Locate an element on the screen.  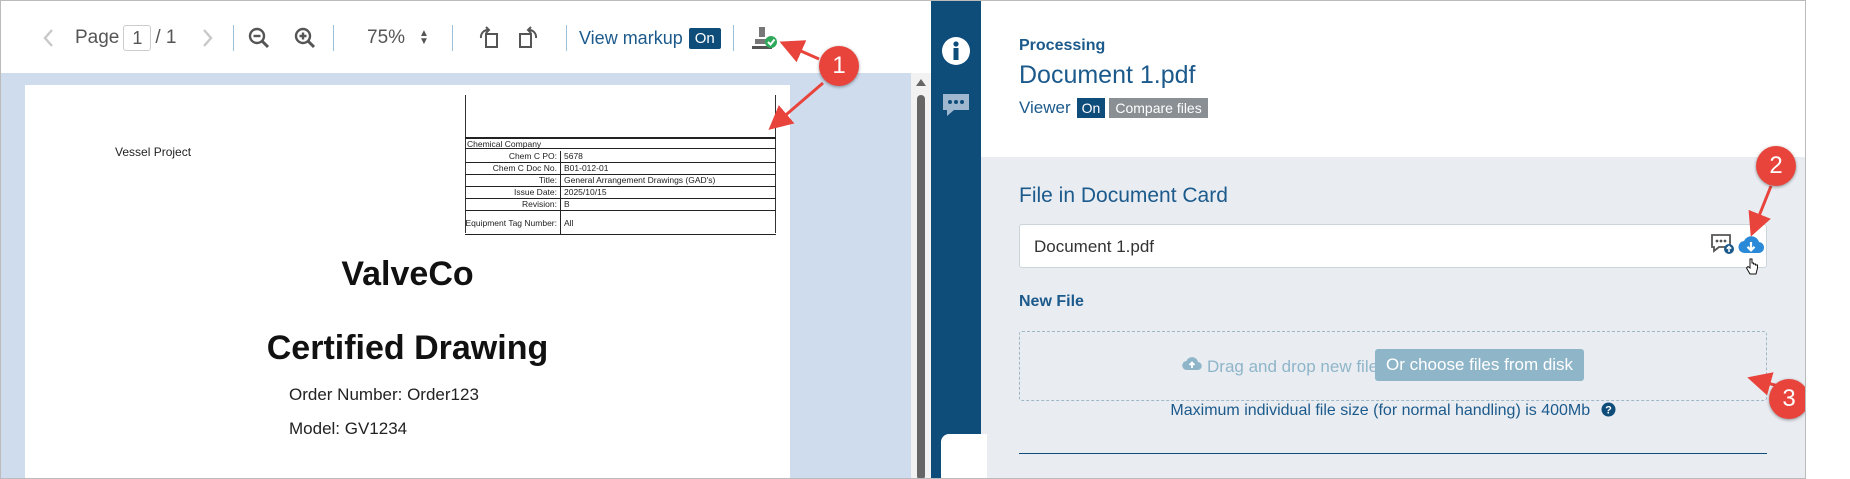
callout-2: 2 is located at coordinates (1776, 166).